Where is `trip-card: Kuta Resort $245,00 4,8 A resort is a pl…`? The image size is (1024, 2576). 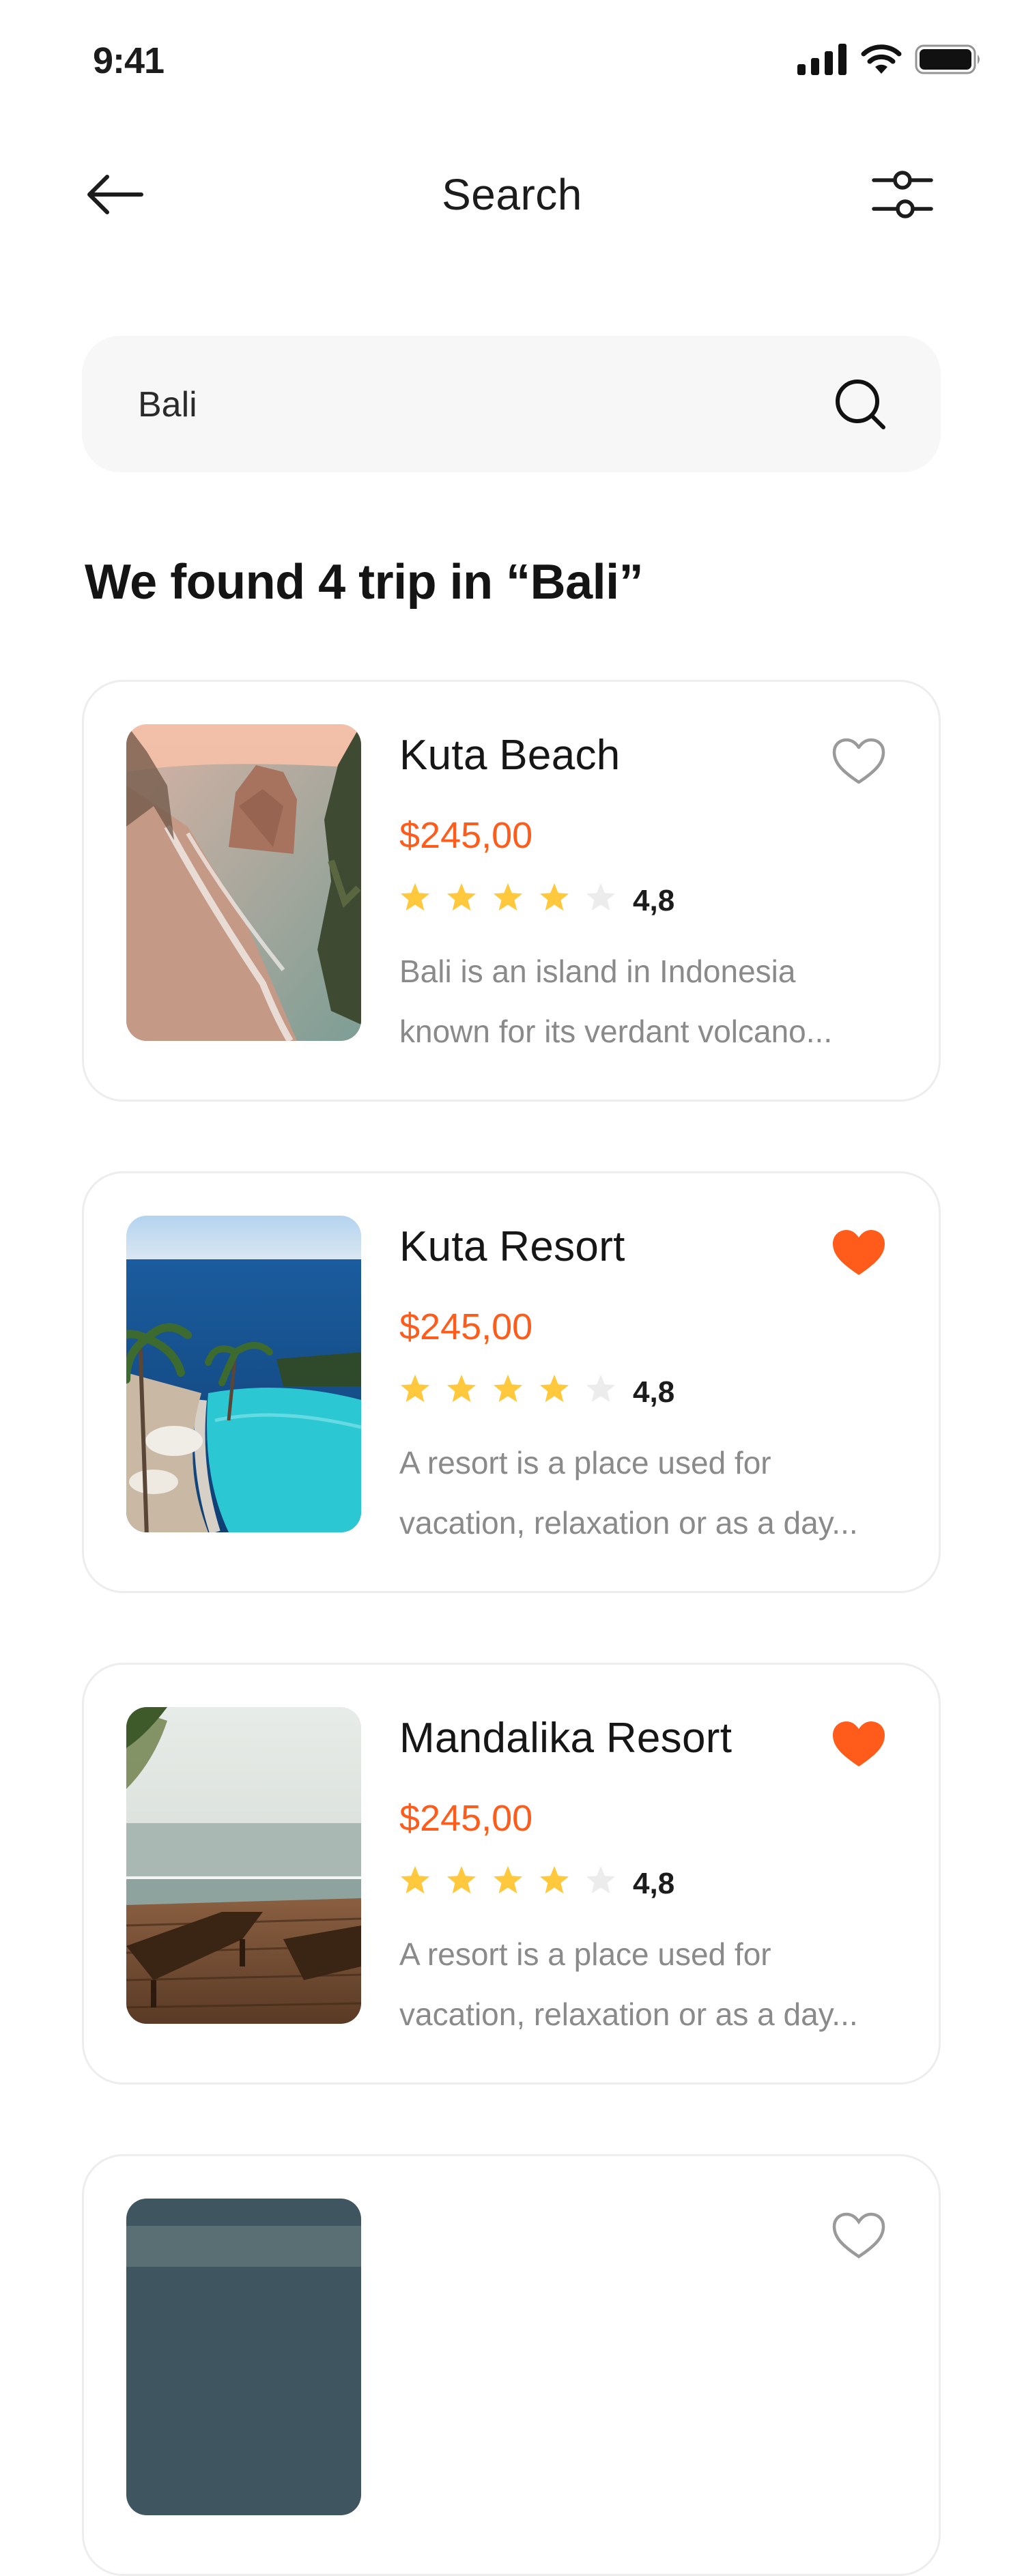 trip-card: Kuta Resort $245,00 4,8 A resort is a pl… is located at coordinates (511, 1382).